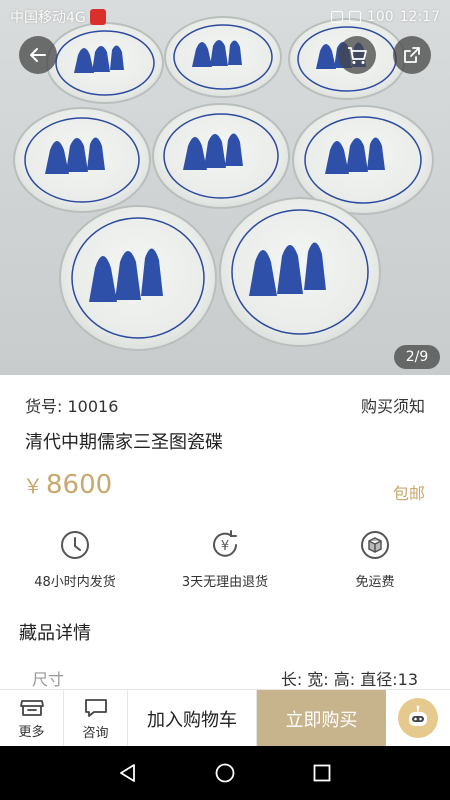 The height and width of the screenshot is (800, 450). What do you see at coordinates (75, 545) in the screenshot?
I see `clock-icon` at bounding box center [75, 545].